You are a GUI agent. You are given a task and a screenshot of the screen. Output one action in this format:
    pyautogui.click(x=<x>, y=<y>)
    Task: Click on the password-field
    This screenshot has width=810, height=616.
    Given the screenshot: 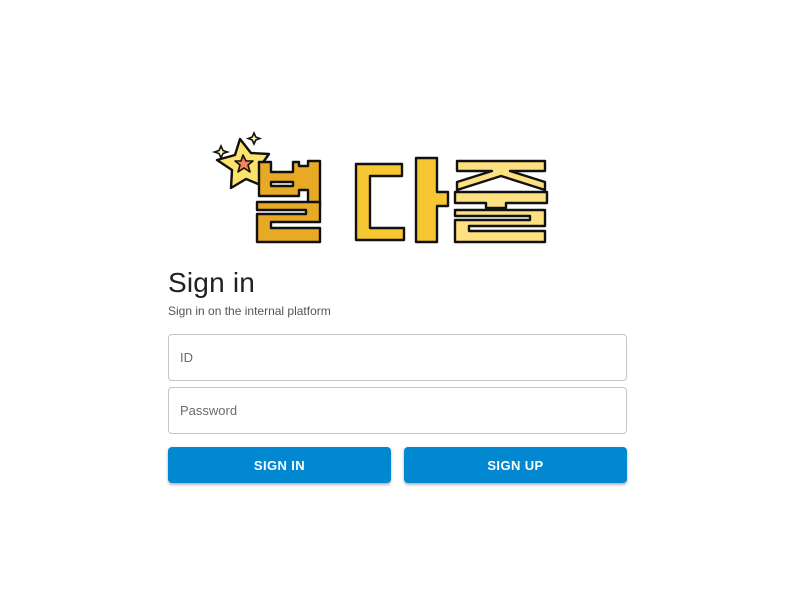 What is the action you would take?
    pyautogui.click(x=397, y=410)
    